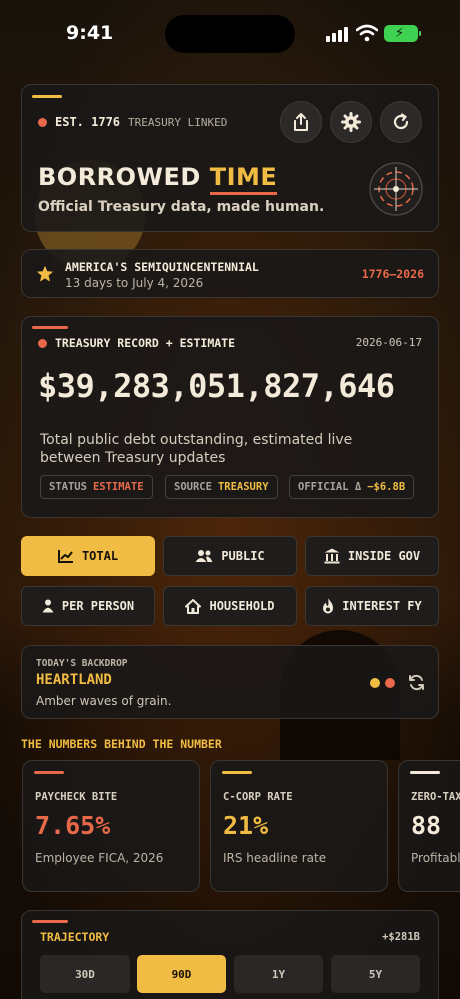  What do you see at coordinates (242, 606) in the screenshot?
I see `view-household-label: HOUSEHOLD` at bounding box center [242, 606].